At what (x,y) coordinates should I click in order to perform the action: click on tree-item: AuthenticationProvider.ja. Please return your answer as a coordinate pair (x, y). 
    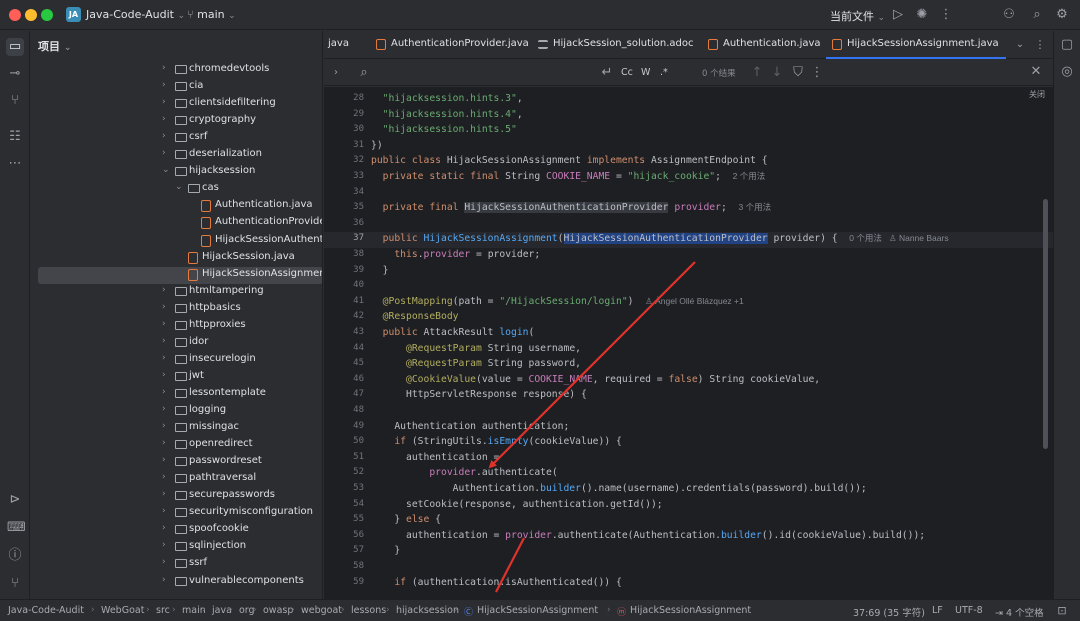
    Looking at the image, I should click on (176, 223).